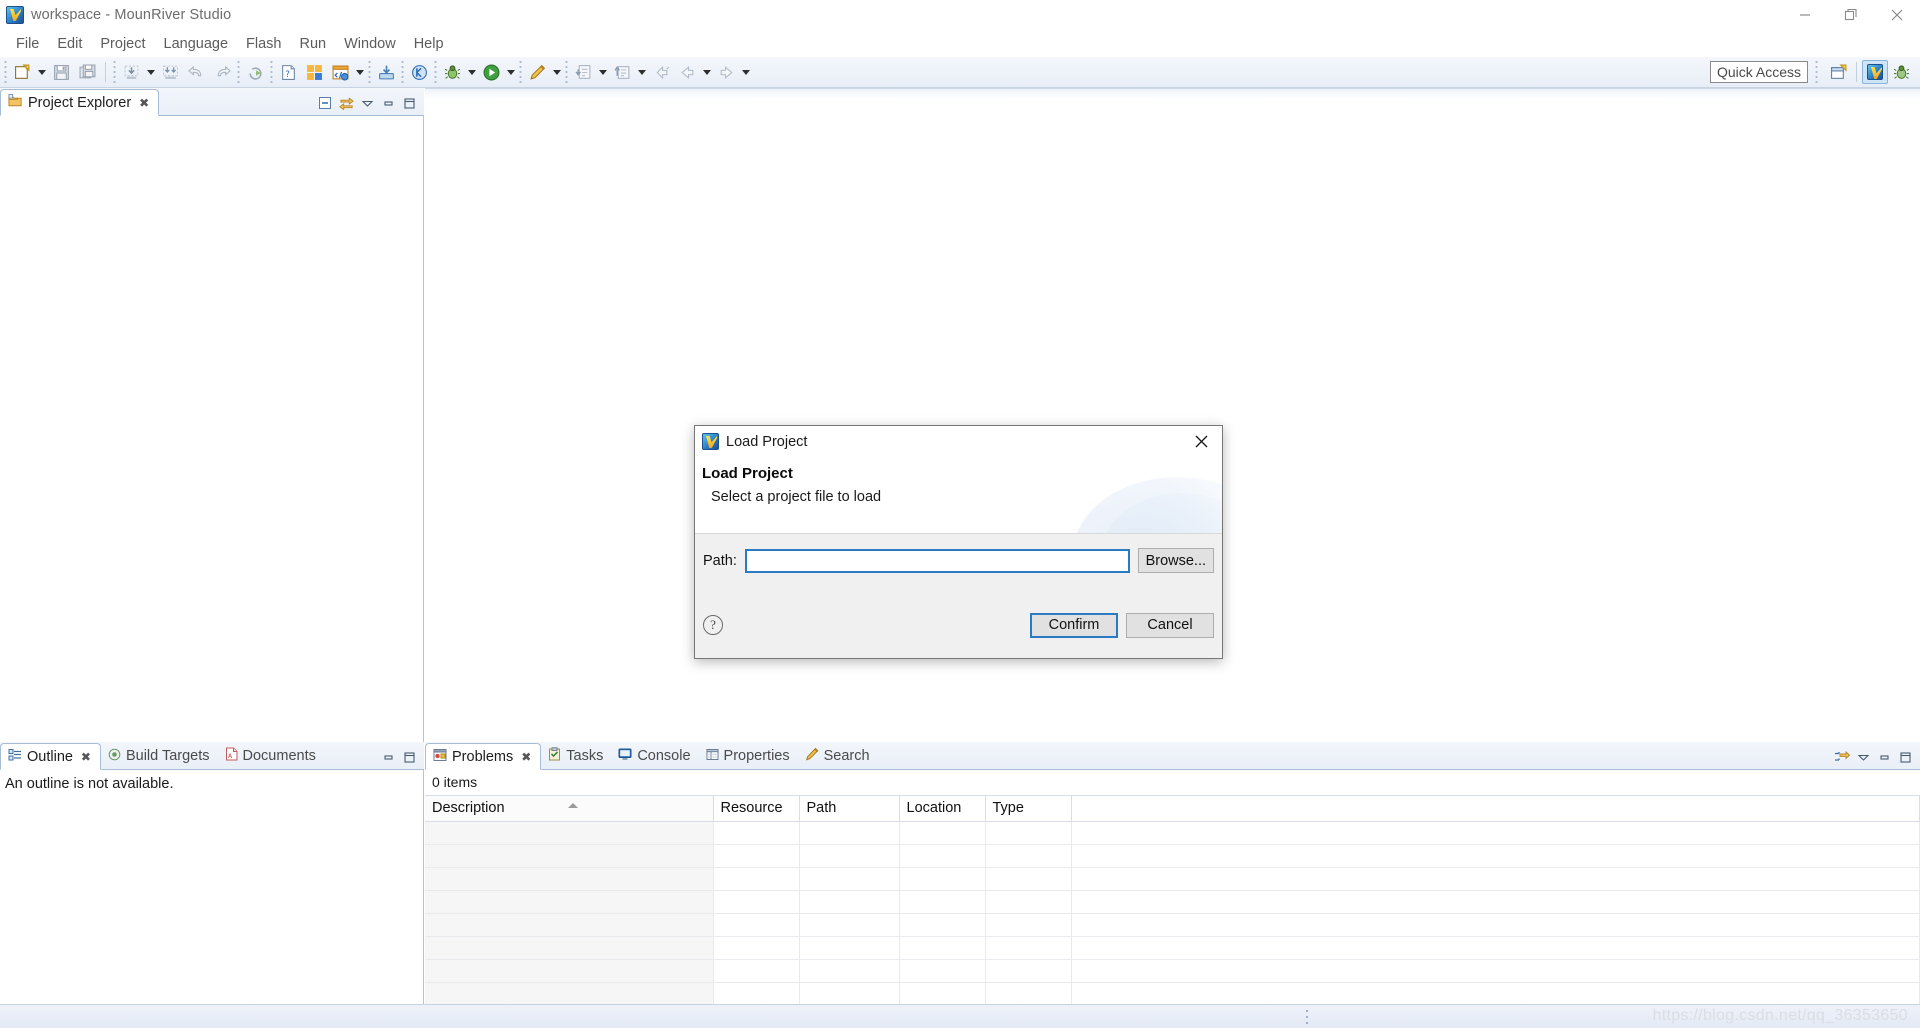 The width and height of the screenshot is (1920, 1028). Describe the element at coordinates (50, 756) in the screenshot. I see `tab-outline: Outline ✖` at that location.